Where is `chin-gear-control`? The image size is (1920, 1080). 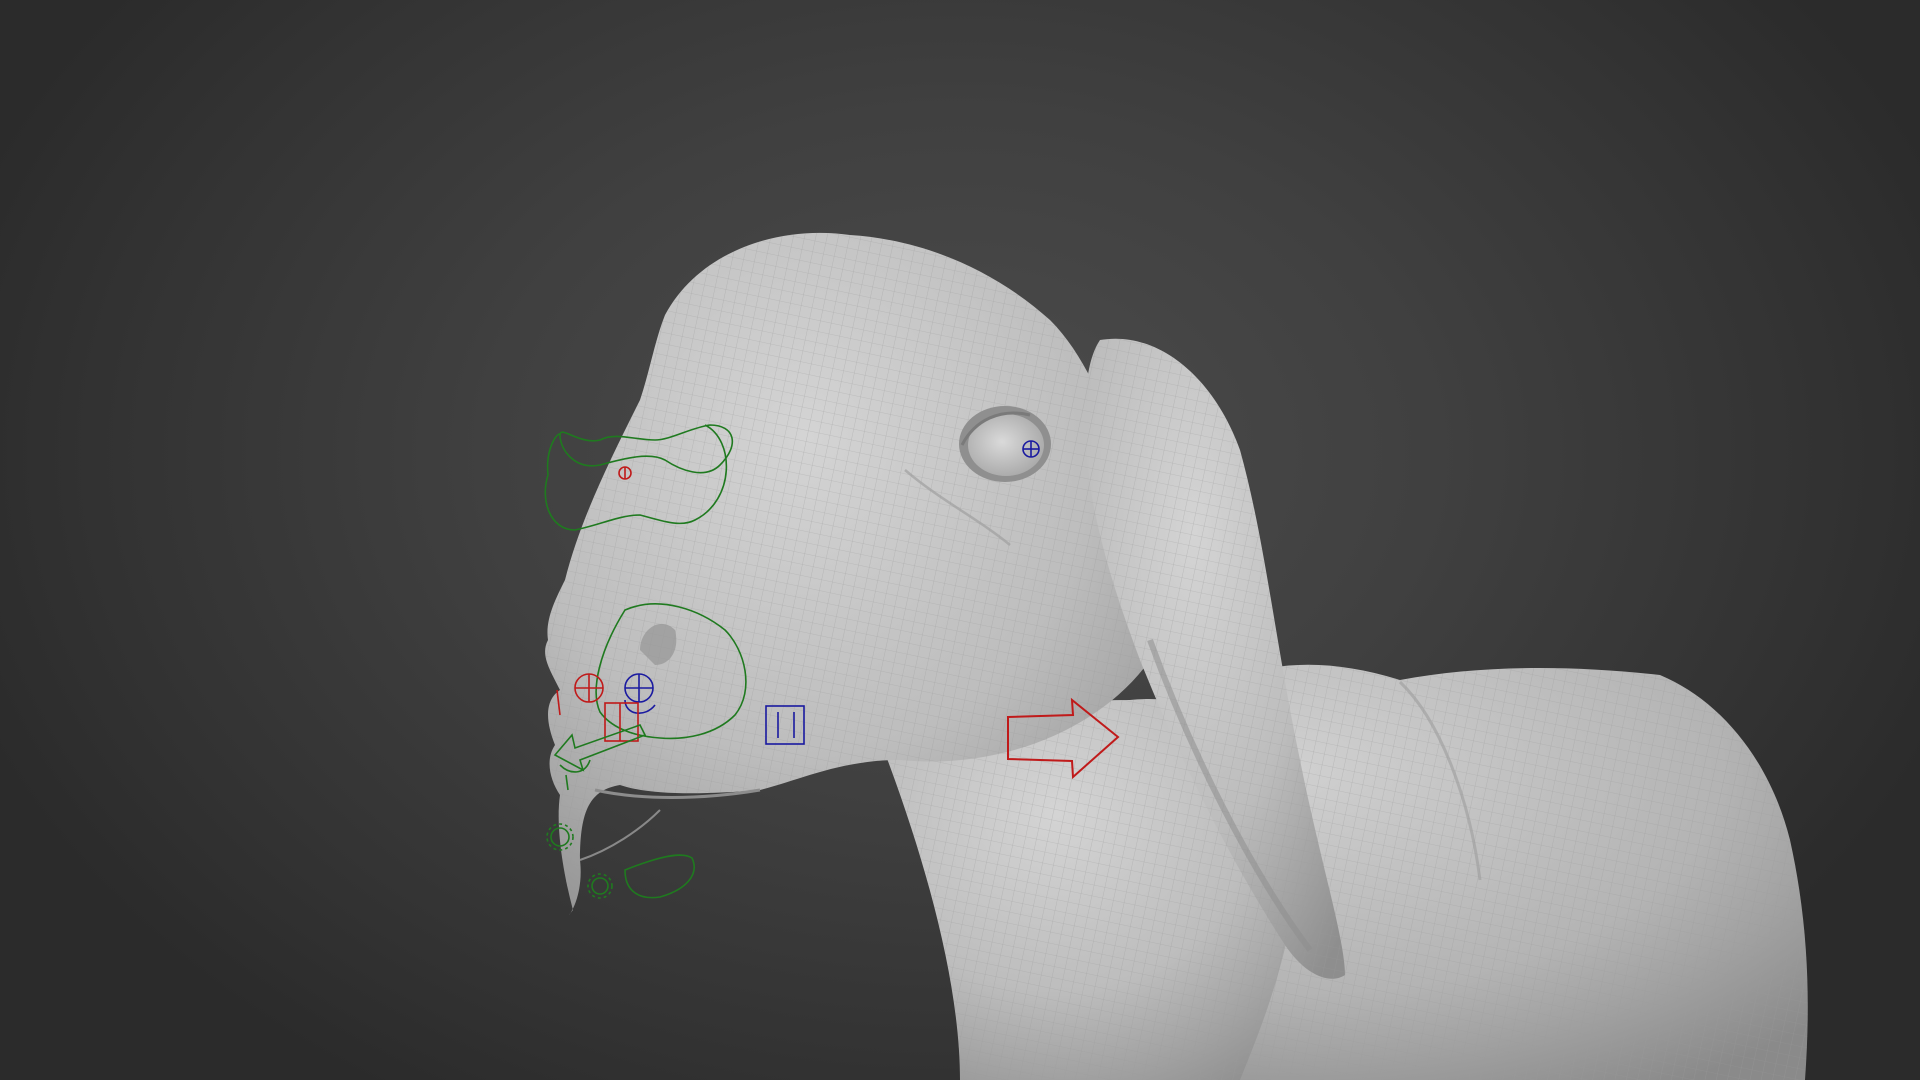 chin-gear-control is located at coordinates (600, 886).